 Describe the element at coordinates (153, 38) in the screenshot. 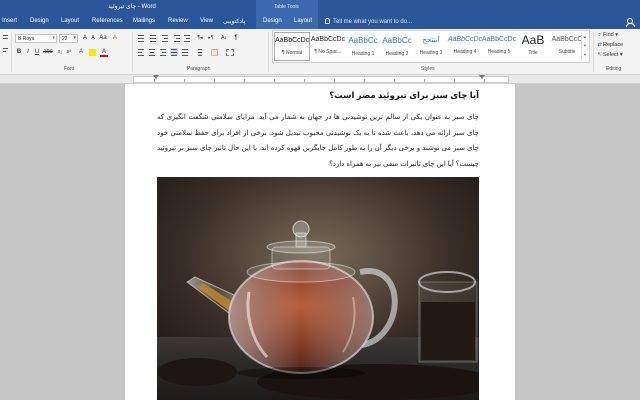

I see `numbering-icon` at that location.